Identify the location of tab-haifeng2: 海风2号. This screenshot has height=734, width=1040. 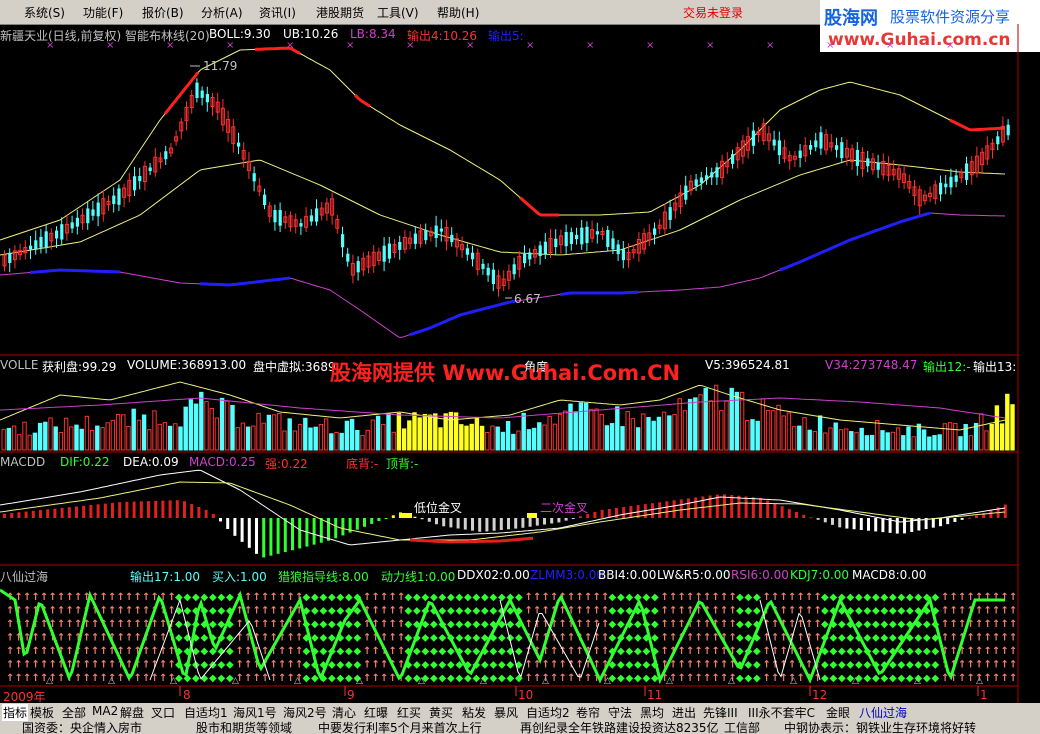
(305, 712).